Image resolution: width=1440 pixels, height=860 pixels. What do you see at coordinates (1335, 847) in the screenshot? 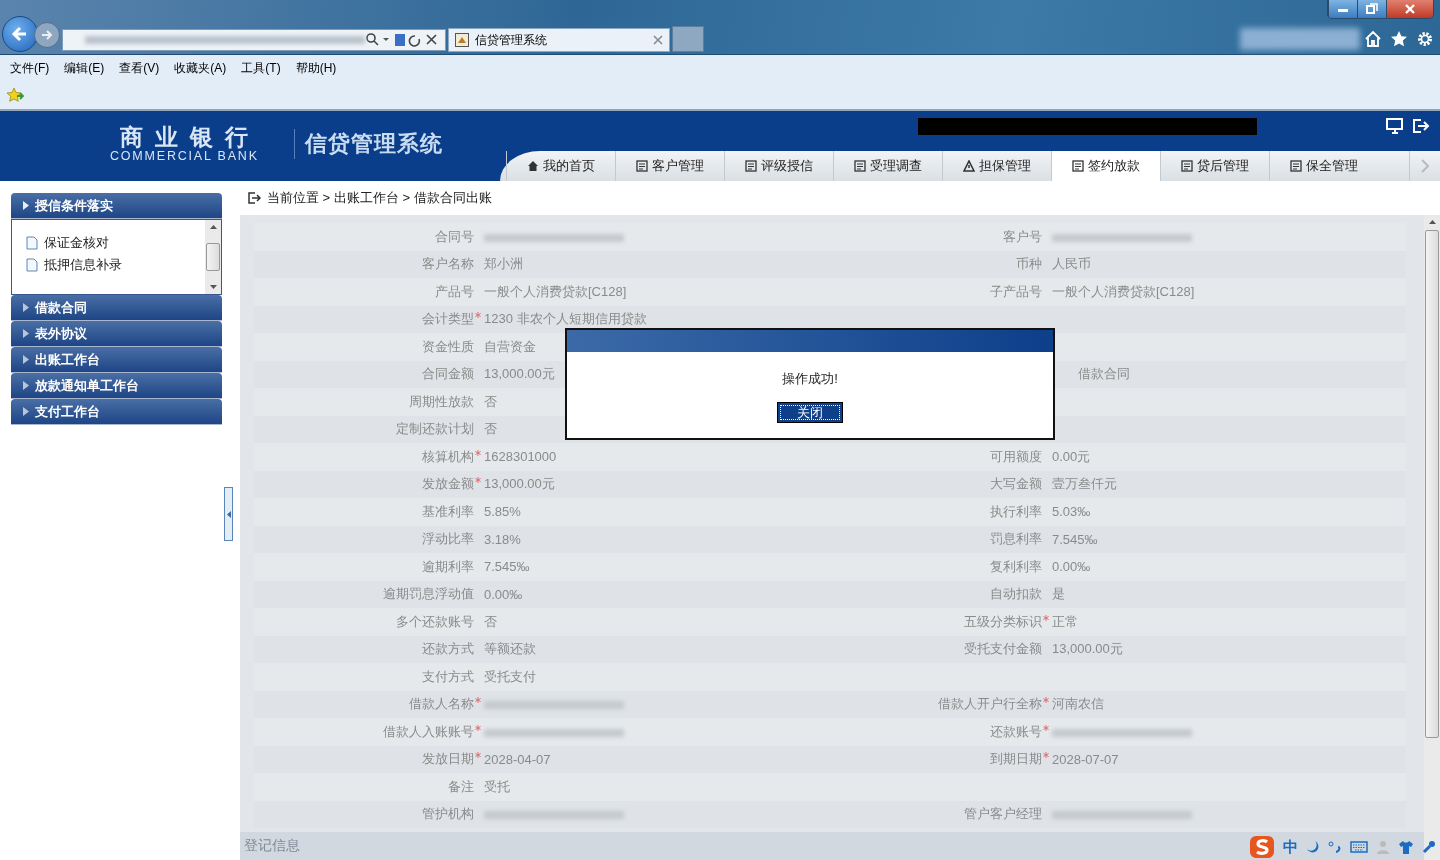
I see `punctuation-icon` at bounding box center [1335, 847].